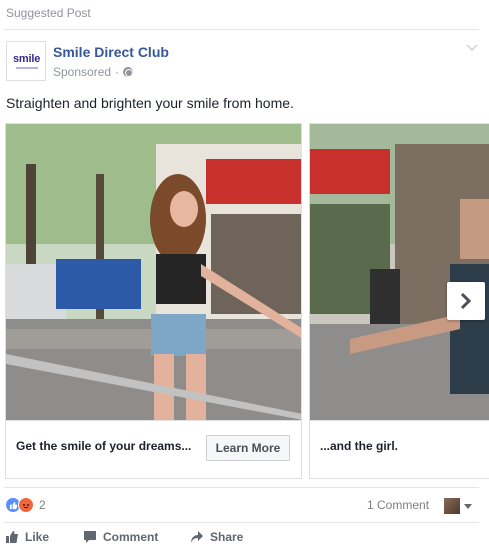  I want to click on page-name-link: Smile Direct Club, so click(111, 52).